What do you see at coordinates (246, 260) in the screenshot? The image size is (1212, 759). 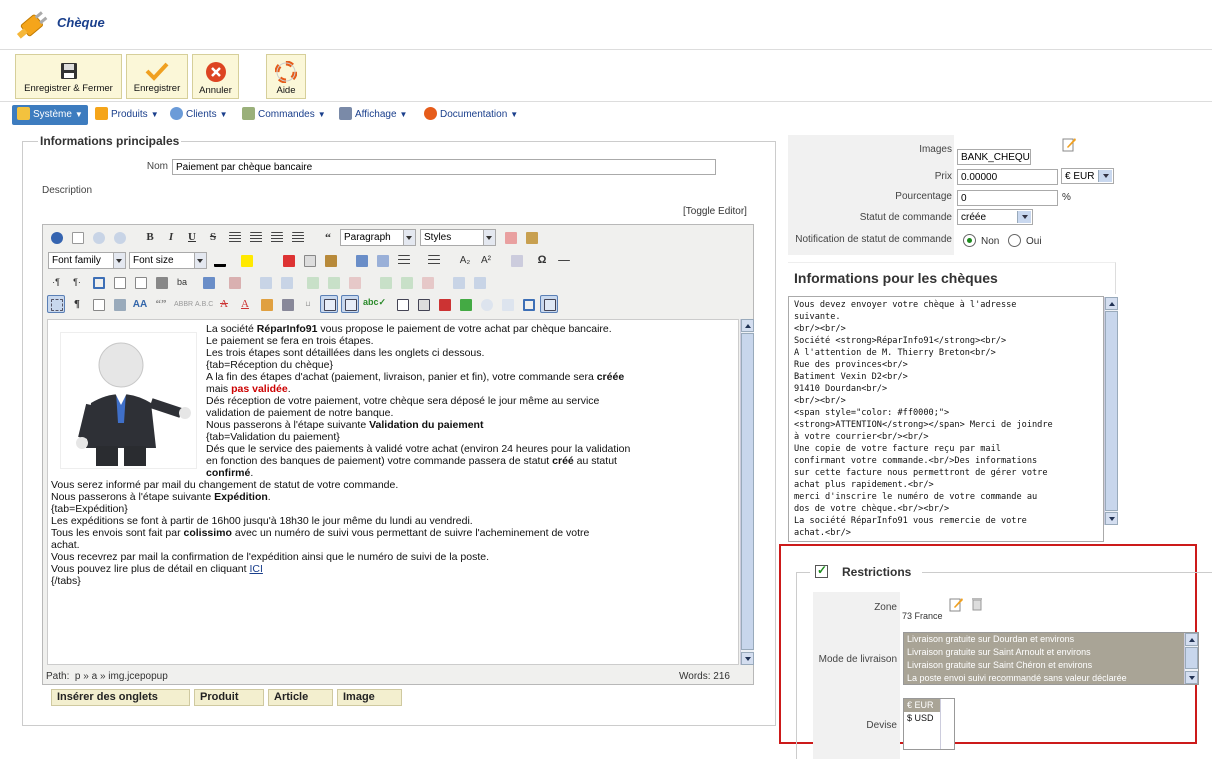 I see `highlight-icon` at bounding box center [246, 260].